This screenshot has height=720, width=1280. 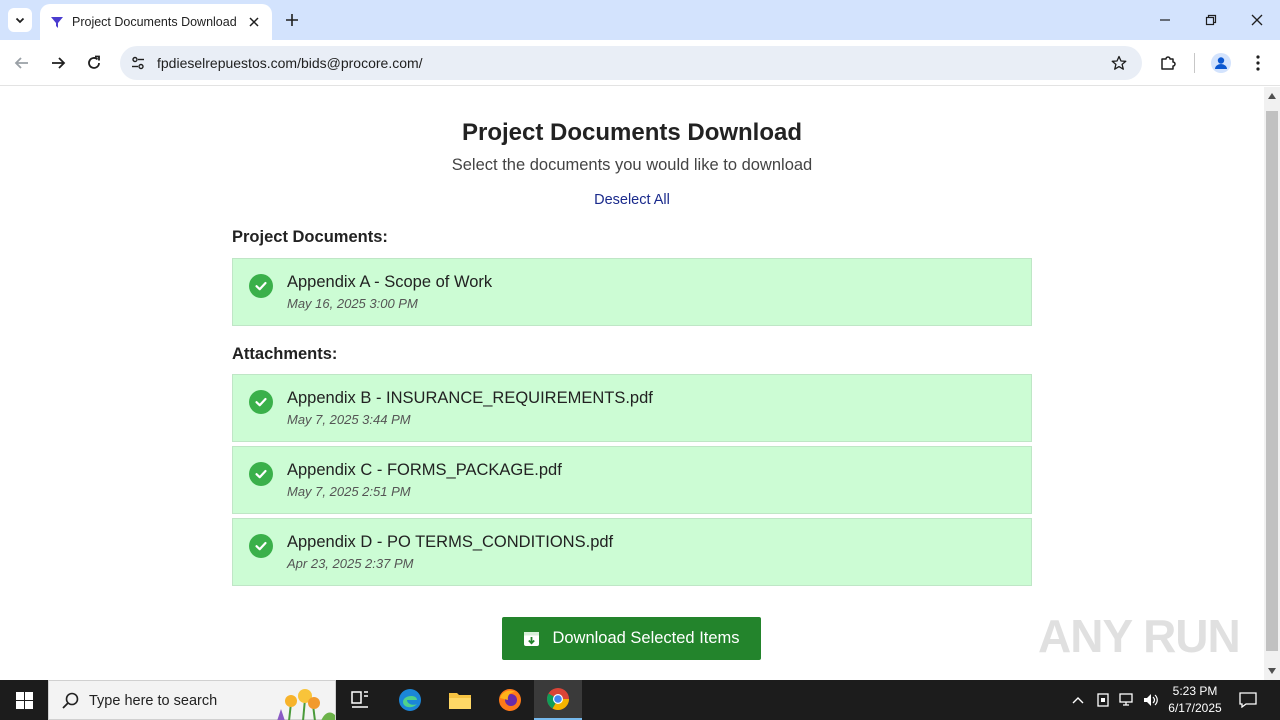 I want to click on minimize-icon, so click(x=1165, y=20).